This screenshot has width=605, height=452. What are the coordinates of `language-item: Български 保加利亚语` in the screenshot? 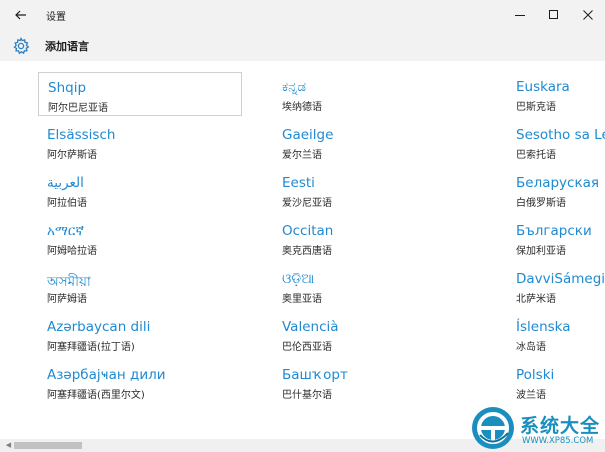 It's located at (556, 238).